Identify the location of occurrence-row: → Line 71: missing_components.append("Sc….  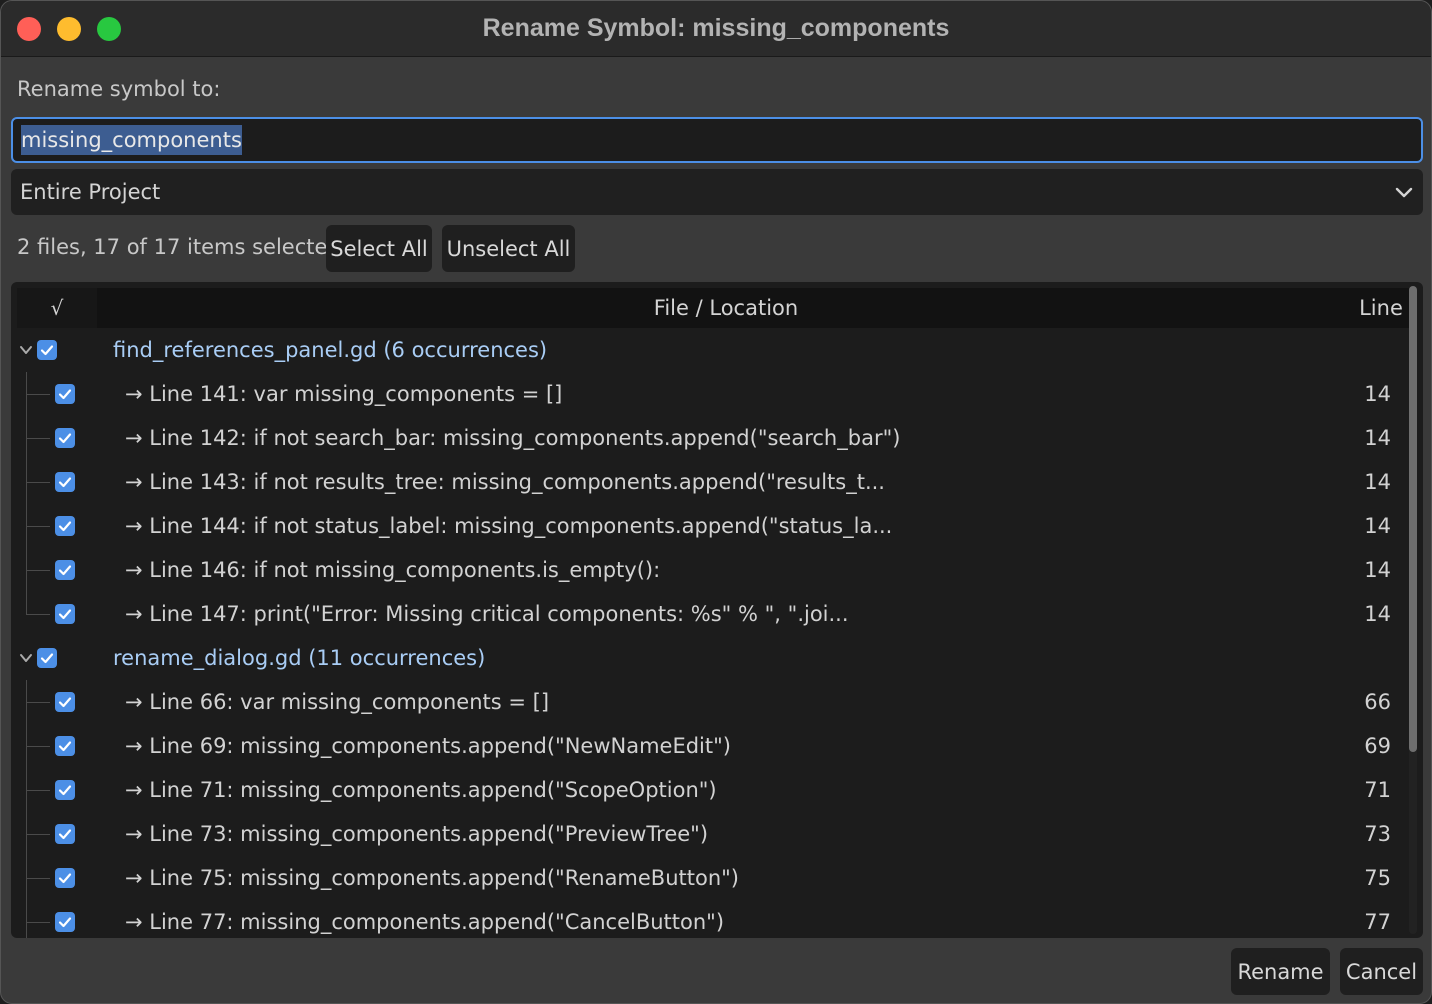
(709, 790).